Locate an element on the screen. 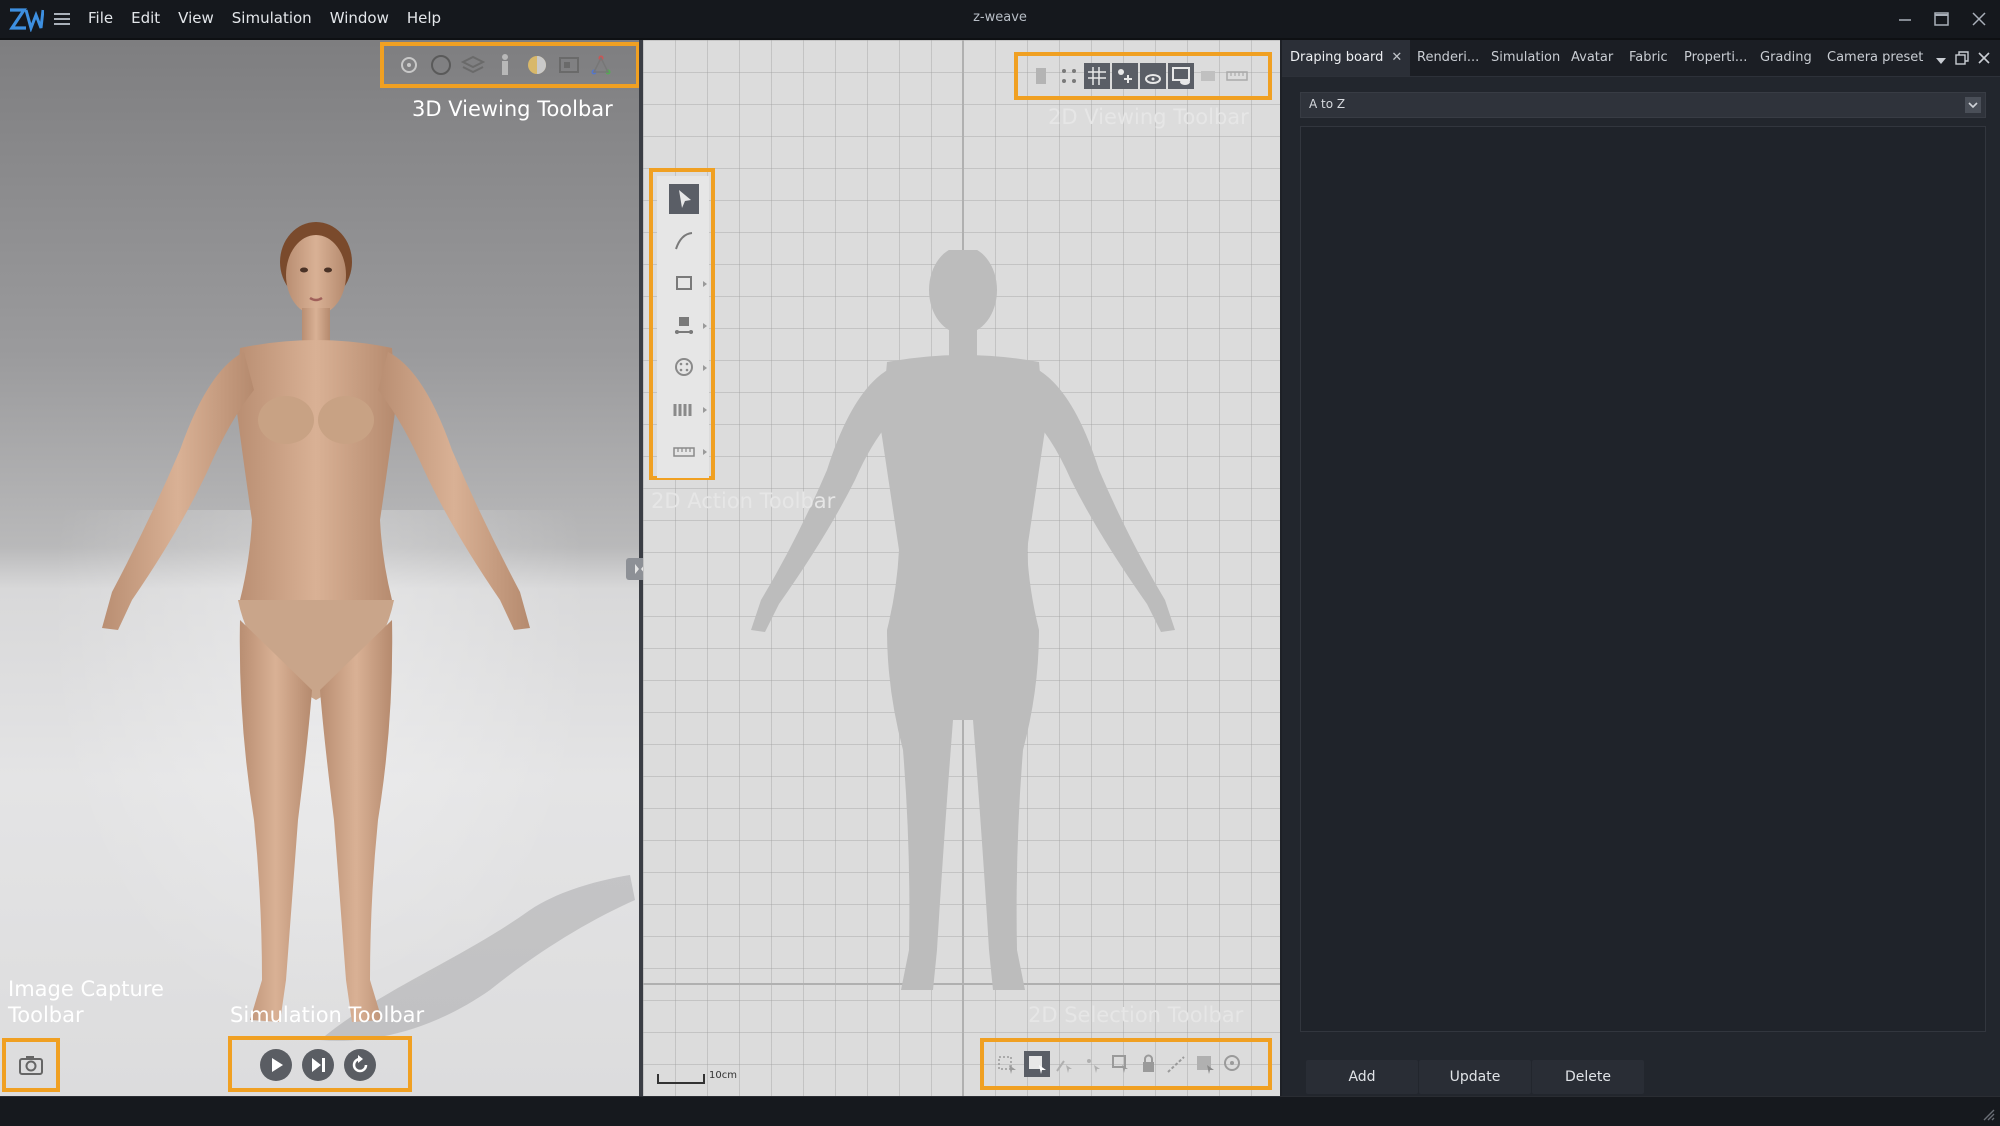 The height and width of the screenshot is (1126, 2000). toolbar-image-capture is located at coordinates (31, 1065).